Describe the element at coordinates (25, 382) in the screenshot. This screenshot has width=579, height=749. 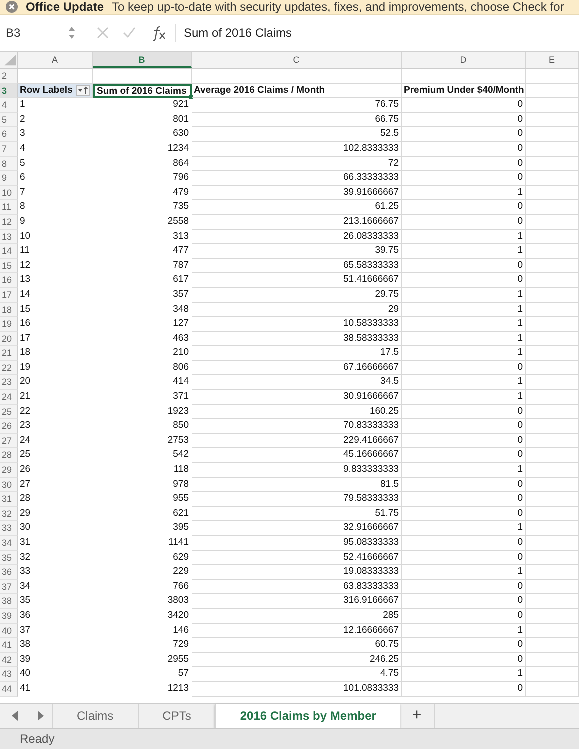
I see `table-cell-text: 20` at that location.